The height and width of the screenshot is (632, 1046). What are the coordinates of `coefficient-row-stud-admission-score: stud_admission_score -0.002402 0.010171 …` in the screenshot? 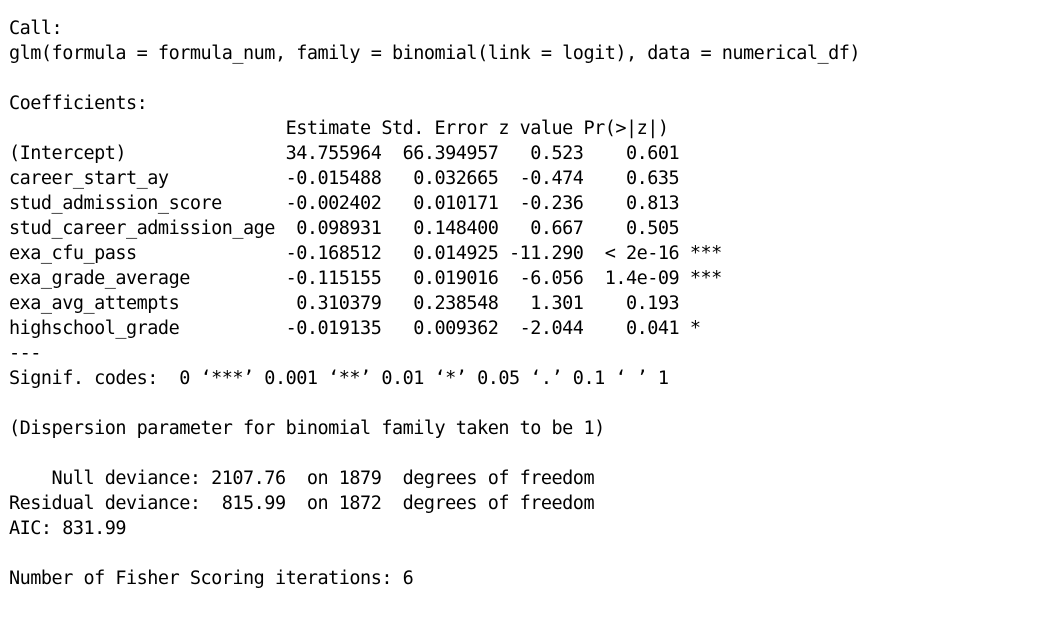 It's located at (365, 203).